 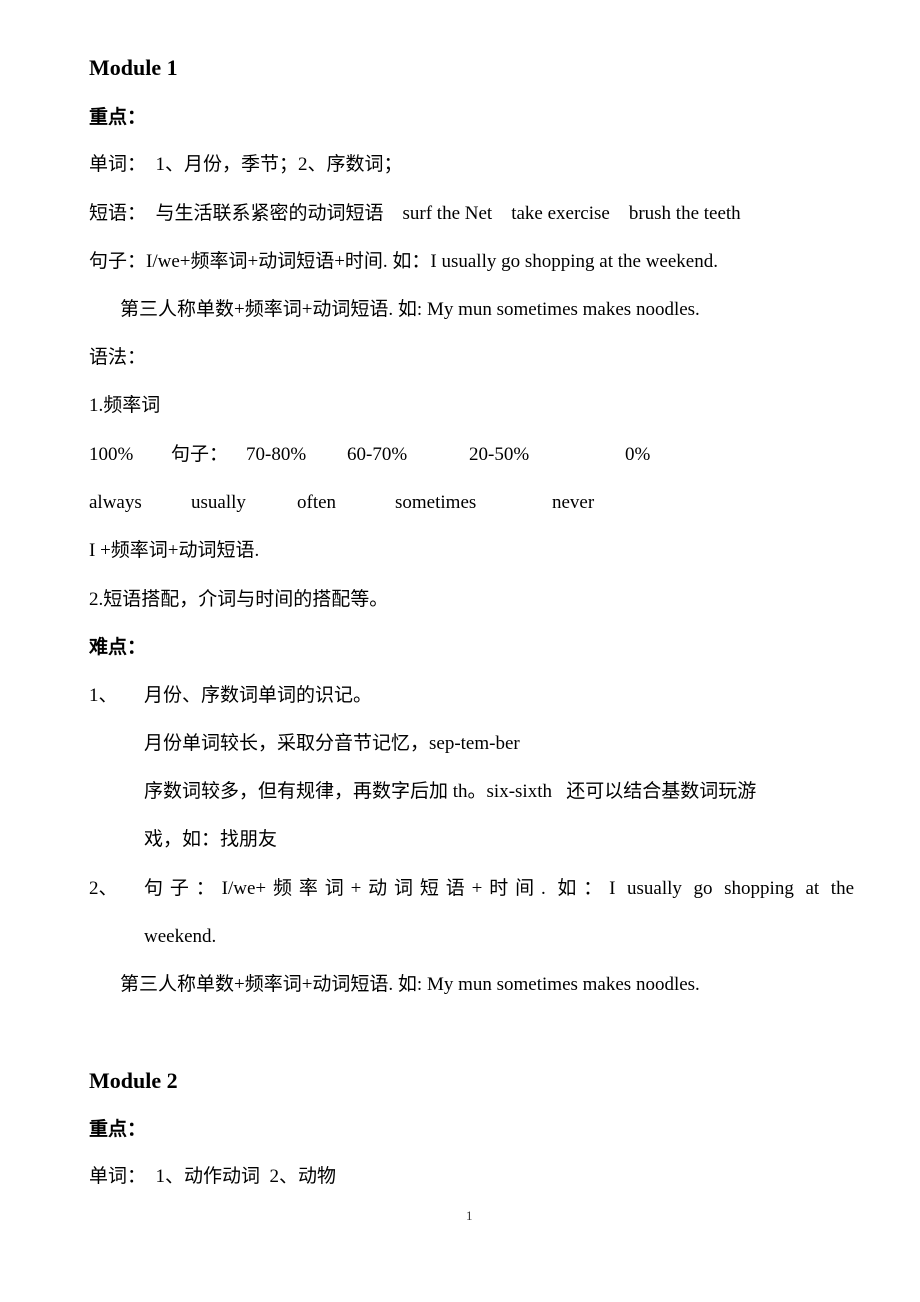 What do you see at coordinates (258, 695) in the screenshot?
I see `difficulty1-text: 月份、序数词单词的识记。` at bounding box center [258, 695].